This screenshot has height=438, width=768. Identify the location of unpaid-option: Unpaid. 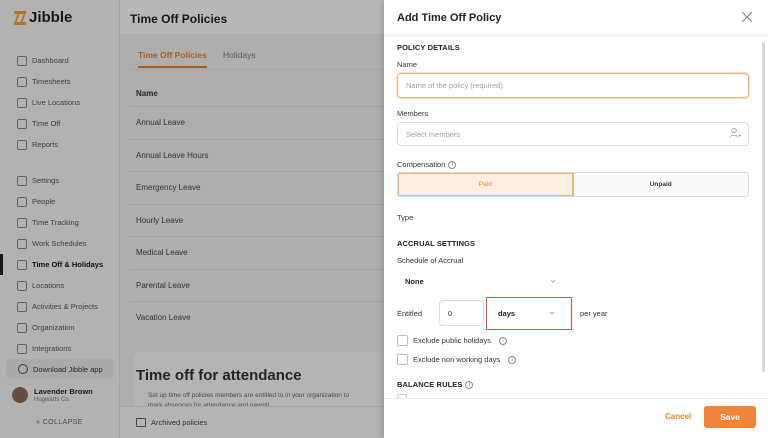
(660, 184).